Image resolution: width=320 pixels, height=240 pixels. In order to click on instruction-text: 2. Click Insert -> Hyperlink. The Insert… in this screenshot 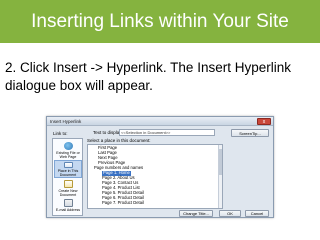, I will do `click(148, 76)`.